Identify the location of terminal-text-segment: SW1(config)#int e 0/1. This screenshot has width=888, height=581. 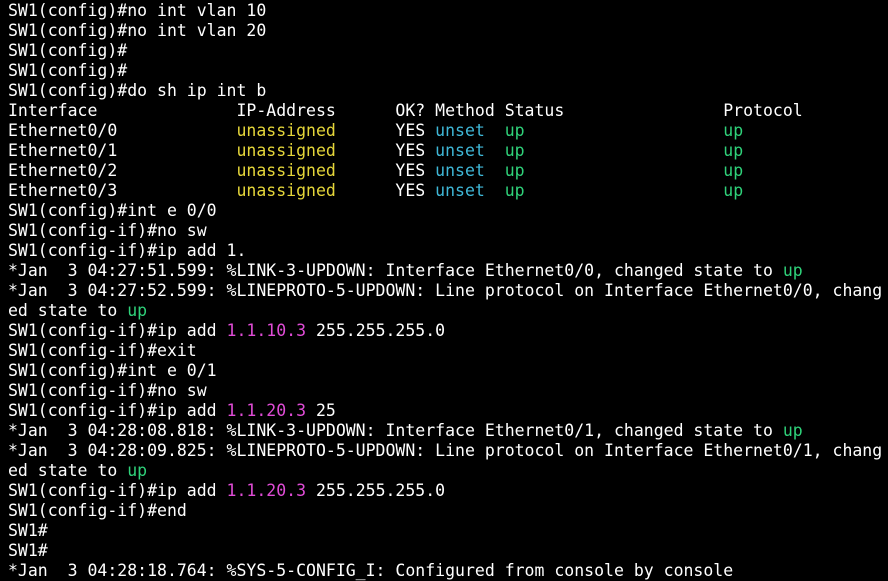
(112, 370).